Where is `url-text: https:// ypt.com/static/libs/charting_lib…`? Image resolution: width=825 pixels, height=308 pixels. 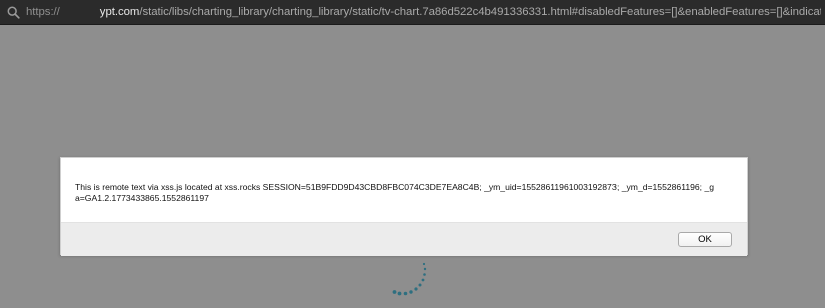
url-text: https:// ypt.com/static/libs/charting_lib… is located at coordinates (423, 12).